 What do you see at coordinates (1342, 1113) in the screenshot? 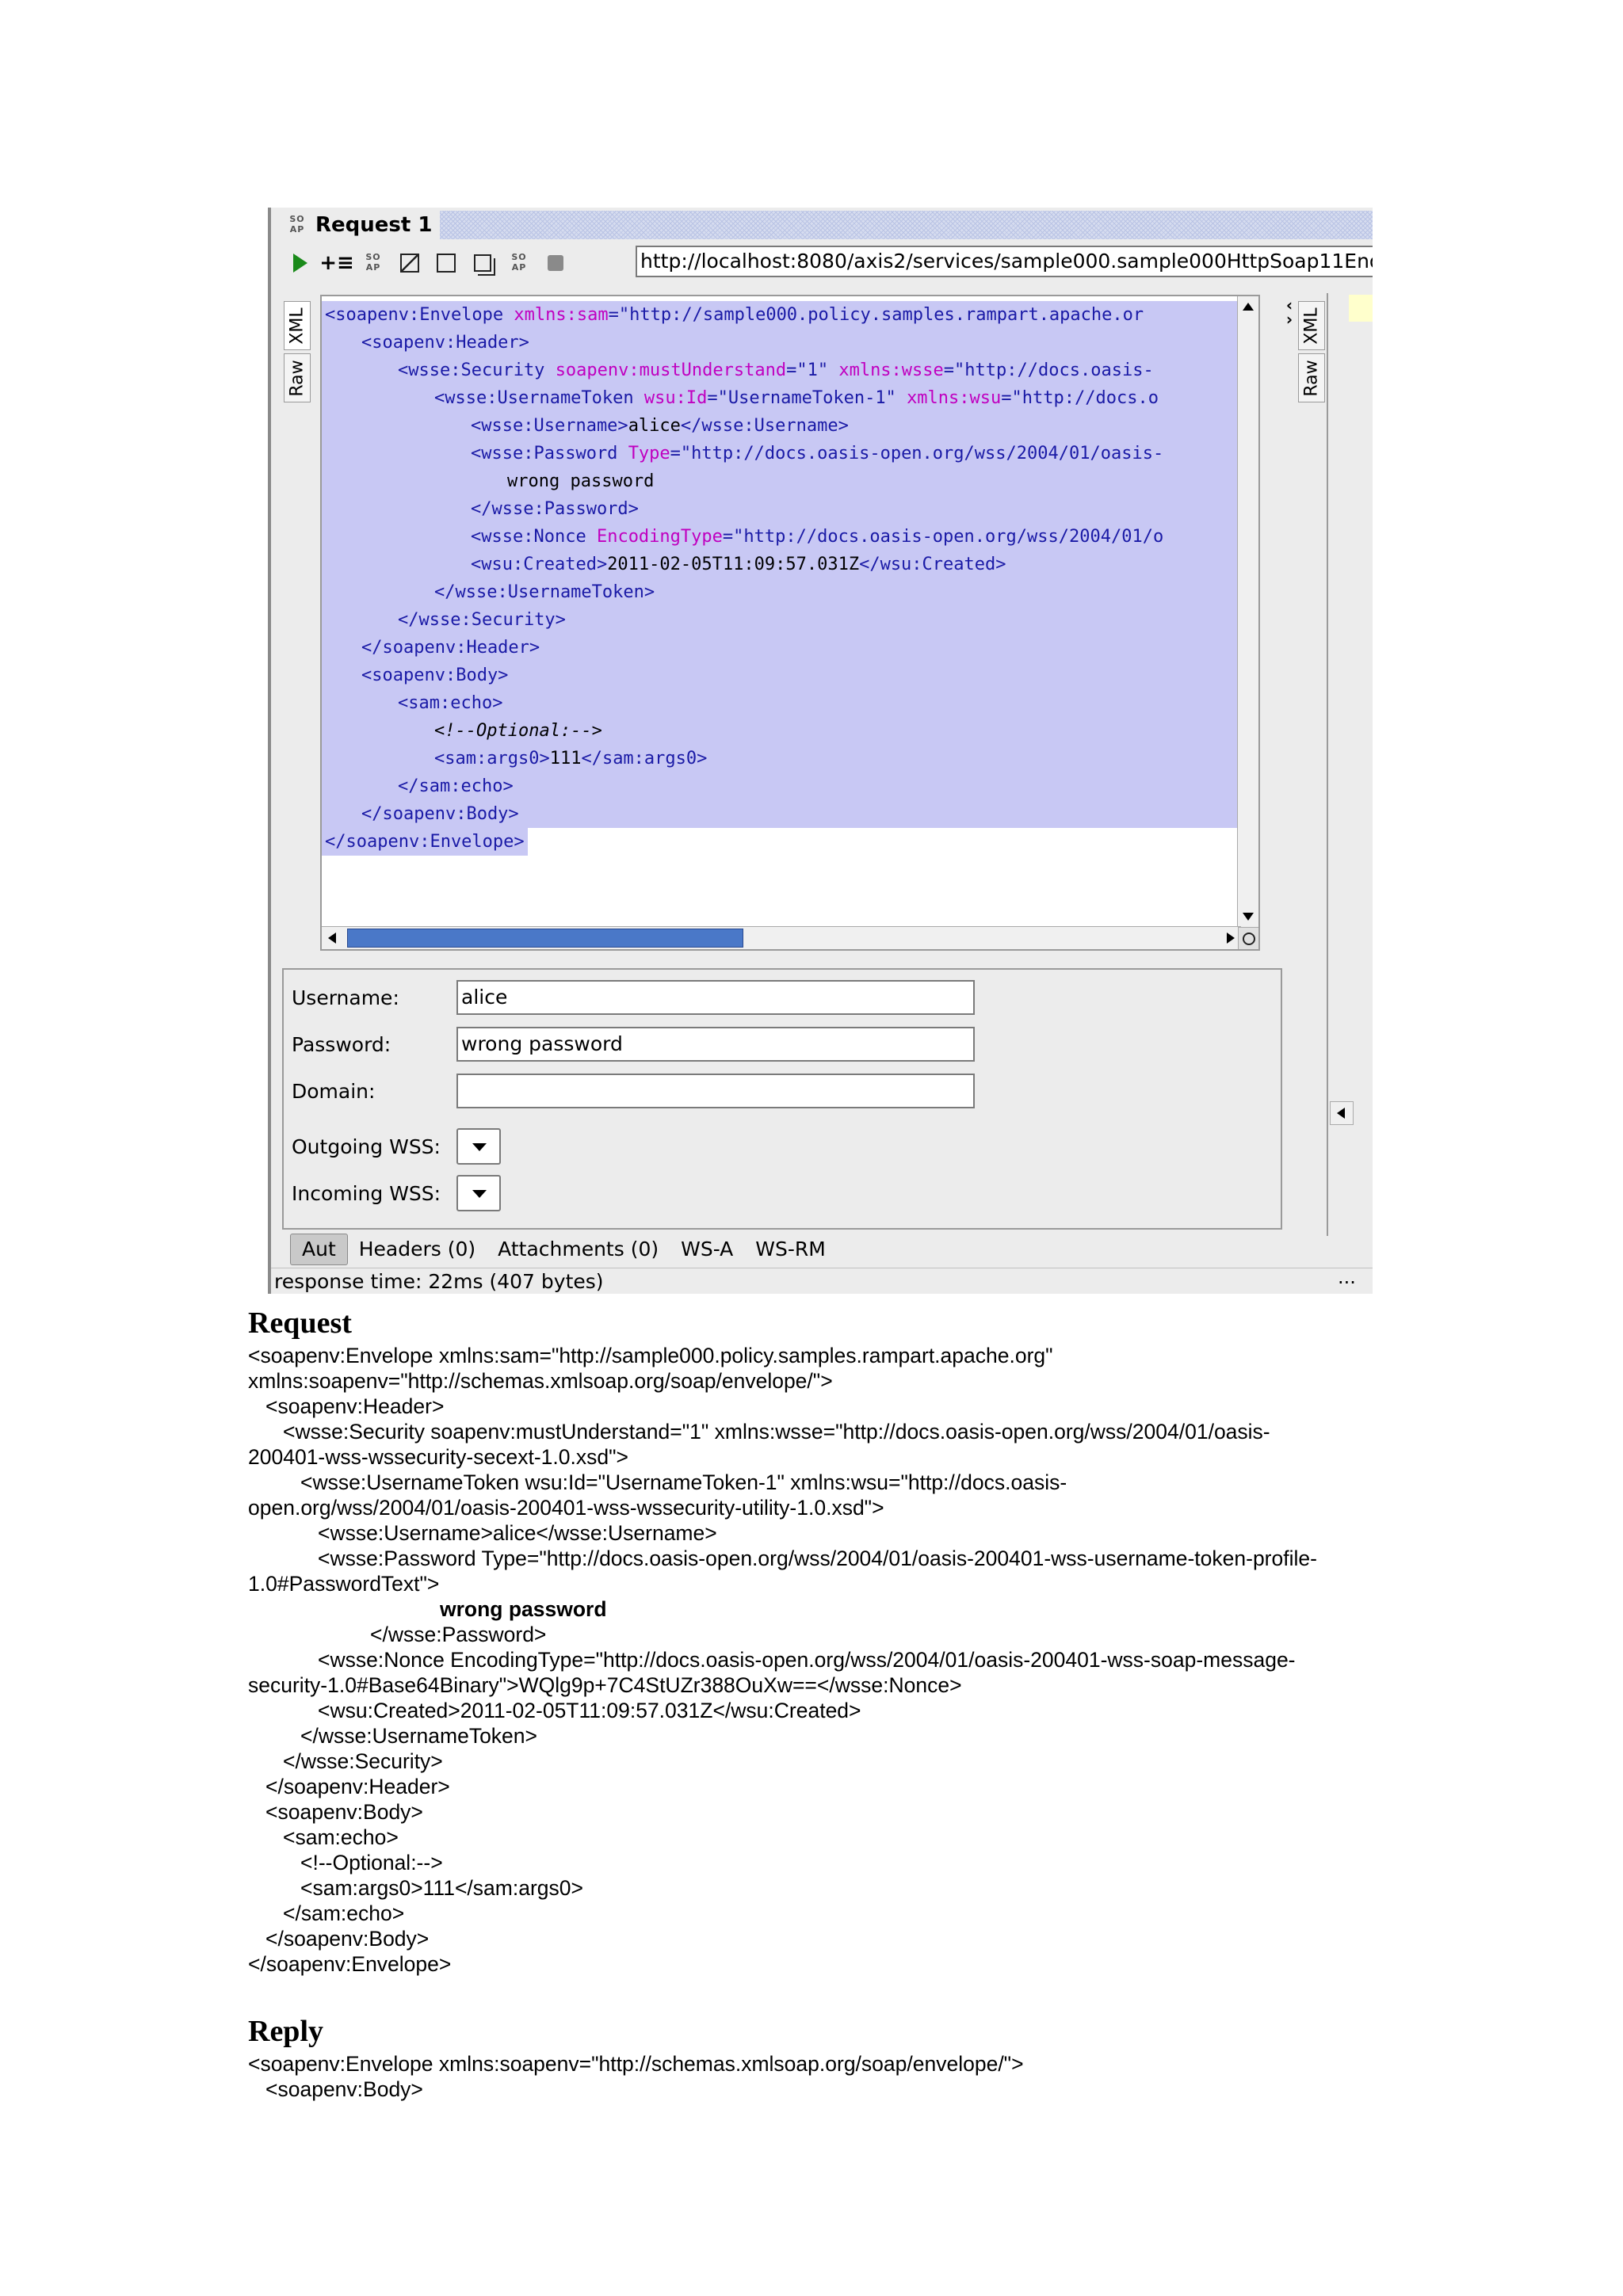
I see `response-scroll-left-icon` at bounding box center [1342, 1113].